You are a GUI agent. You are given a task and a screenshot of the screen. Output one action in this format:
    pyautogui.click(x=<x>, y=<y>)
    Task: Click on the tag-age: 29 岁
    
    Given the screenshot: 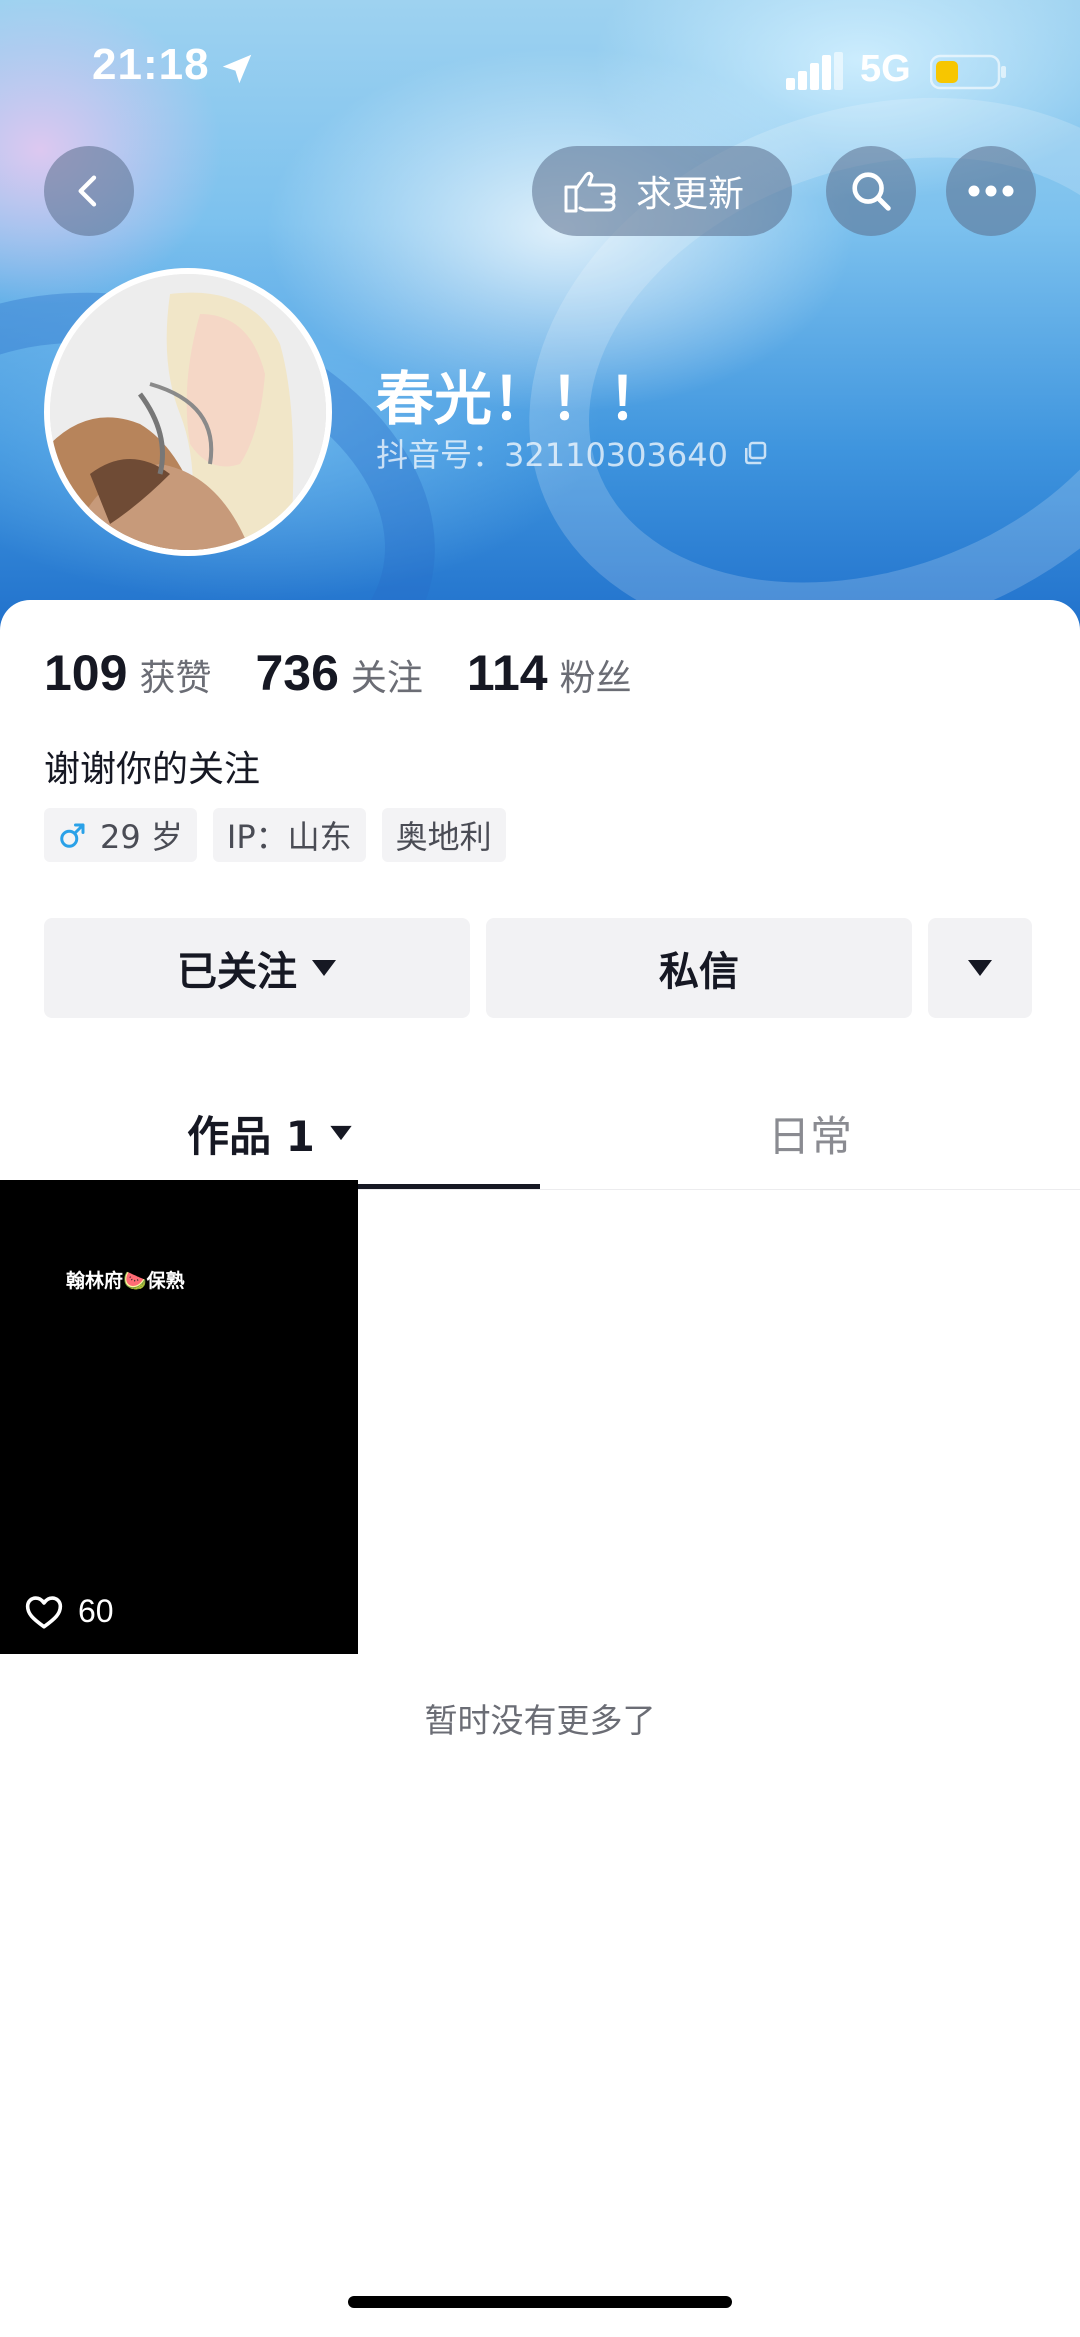 What is the action you would take?
    pyautogui.click(x=120, y=835)
    